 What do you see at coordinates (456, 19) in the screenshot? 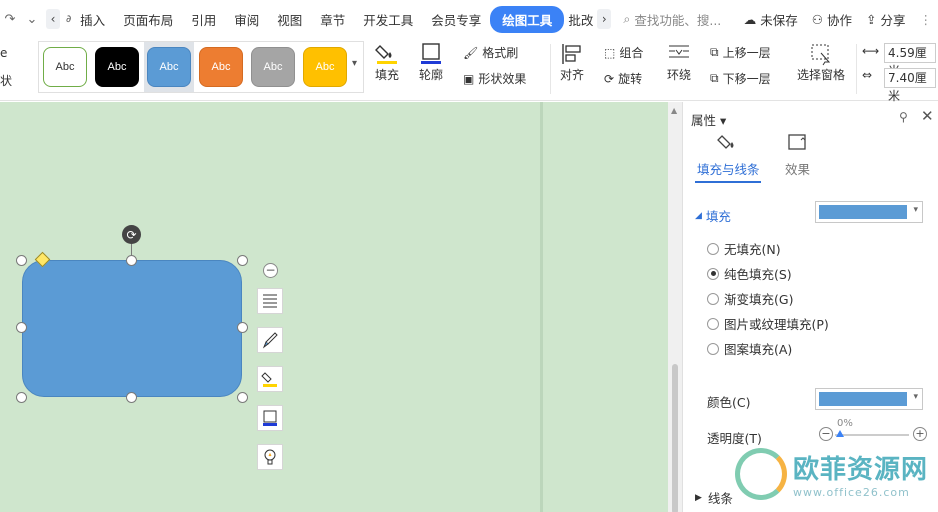
I see `tab-member: 会员专享` at bounding box center [456, 19].